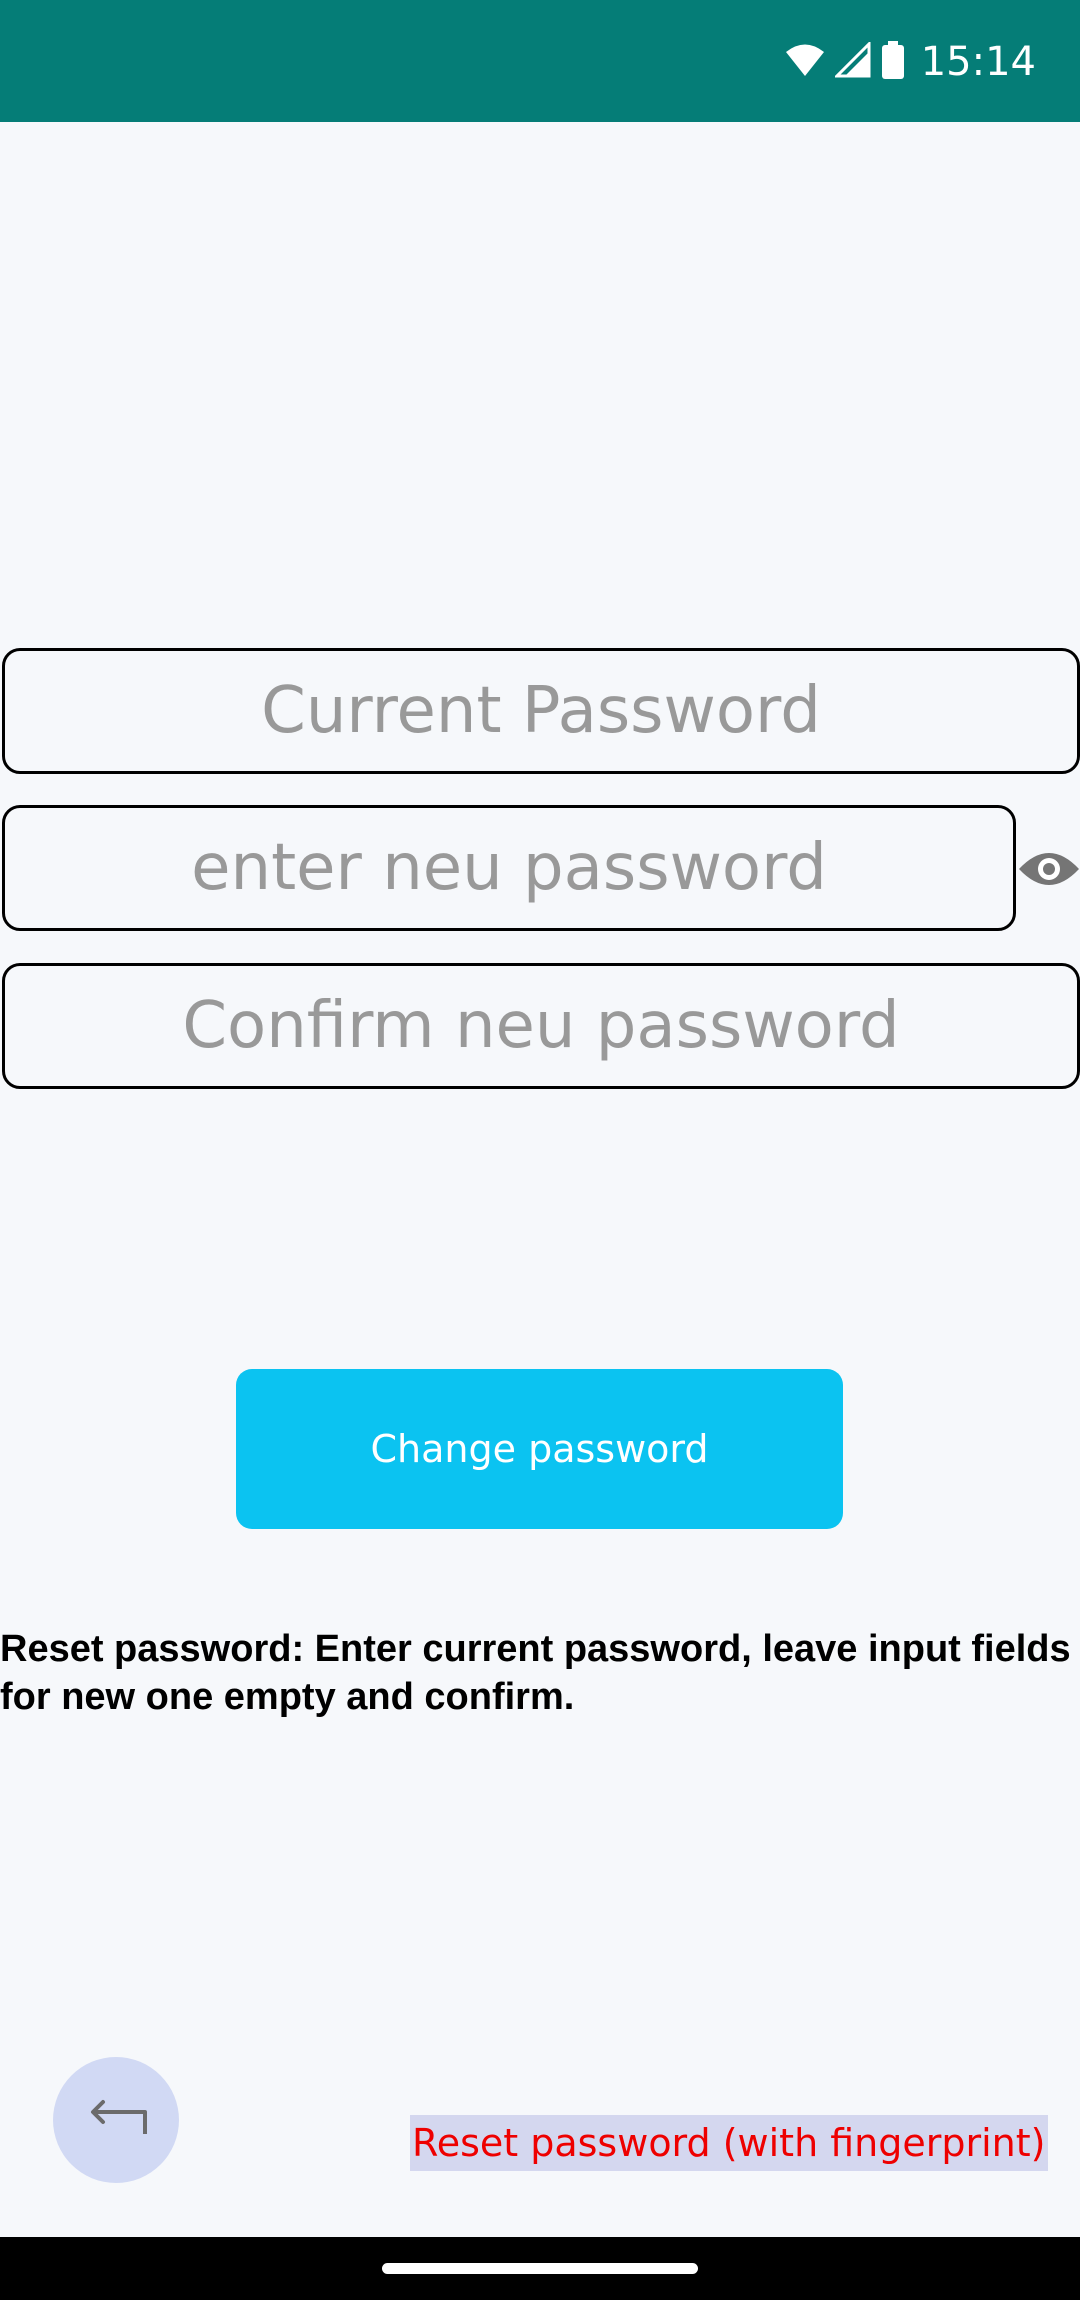 The height and width of the screenshot is (2300, 1080). What do you see at coordinates (729, 2143) in the screenshot?
I see `reset-password-fingerprint-link: Reset password (with fingerprint)` at bounding box center [729, 2143].